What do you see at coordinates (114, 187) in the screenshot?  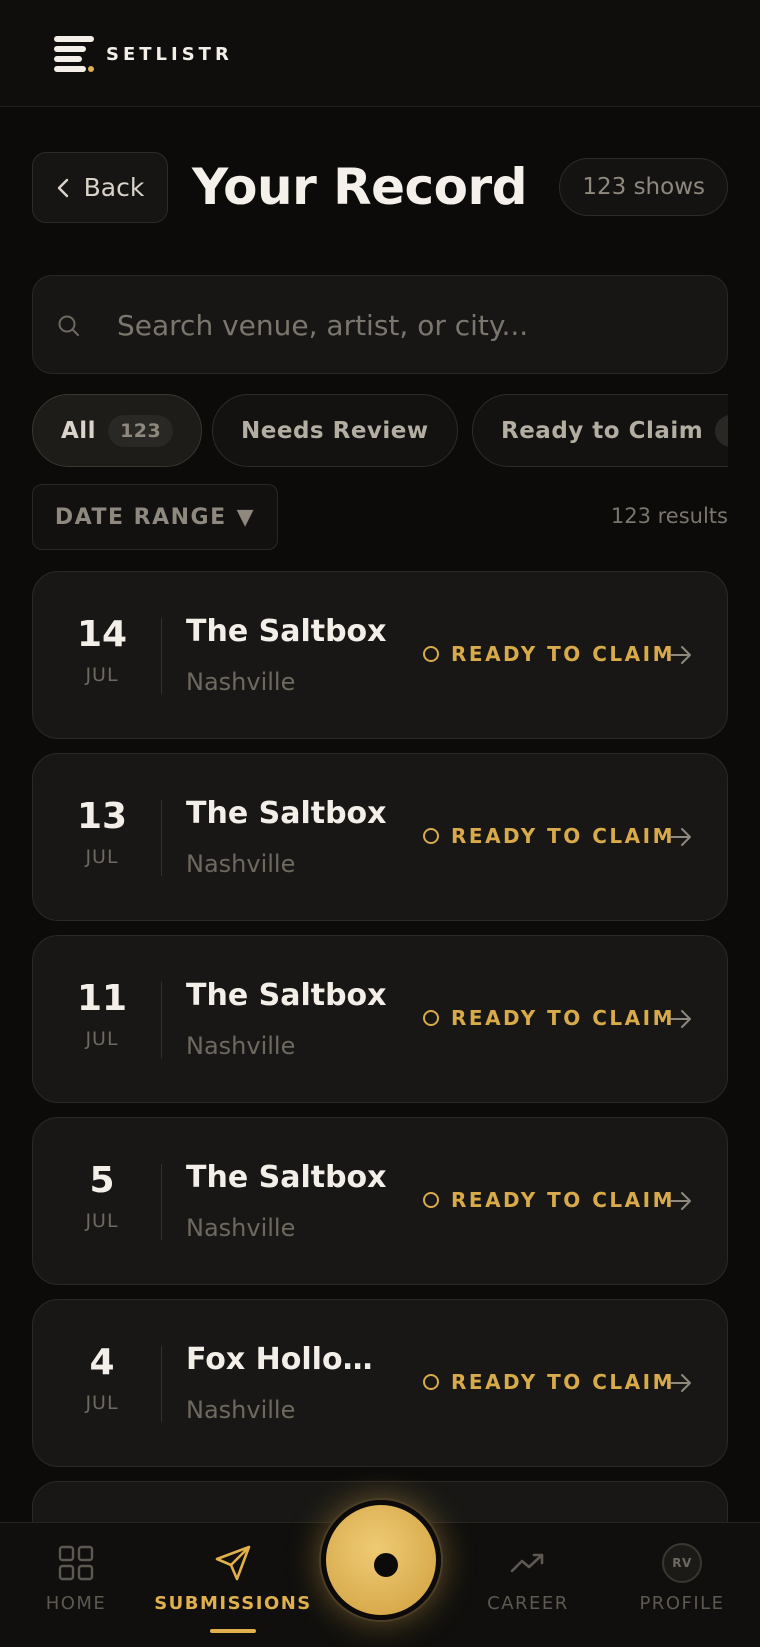 I see `back-label: Back` at bounding box center [114, 187].